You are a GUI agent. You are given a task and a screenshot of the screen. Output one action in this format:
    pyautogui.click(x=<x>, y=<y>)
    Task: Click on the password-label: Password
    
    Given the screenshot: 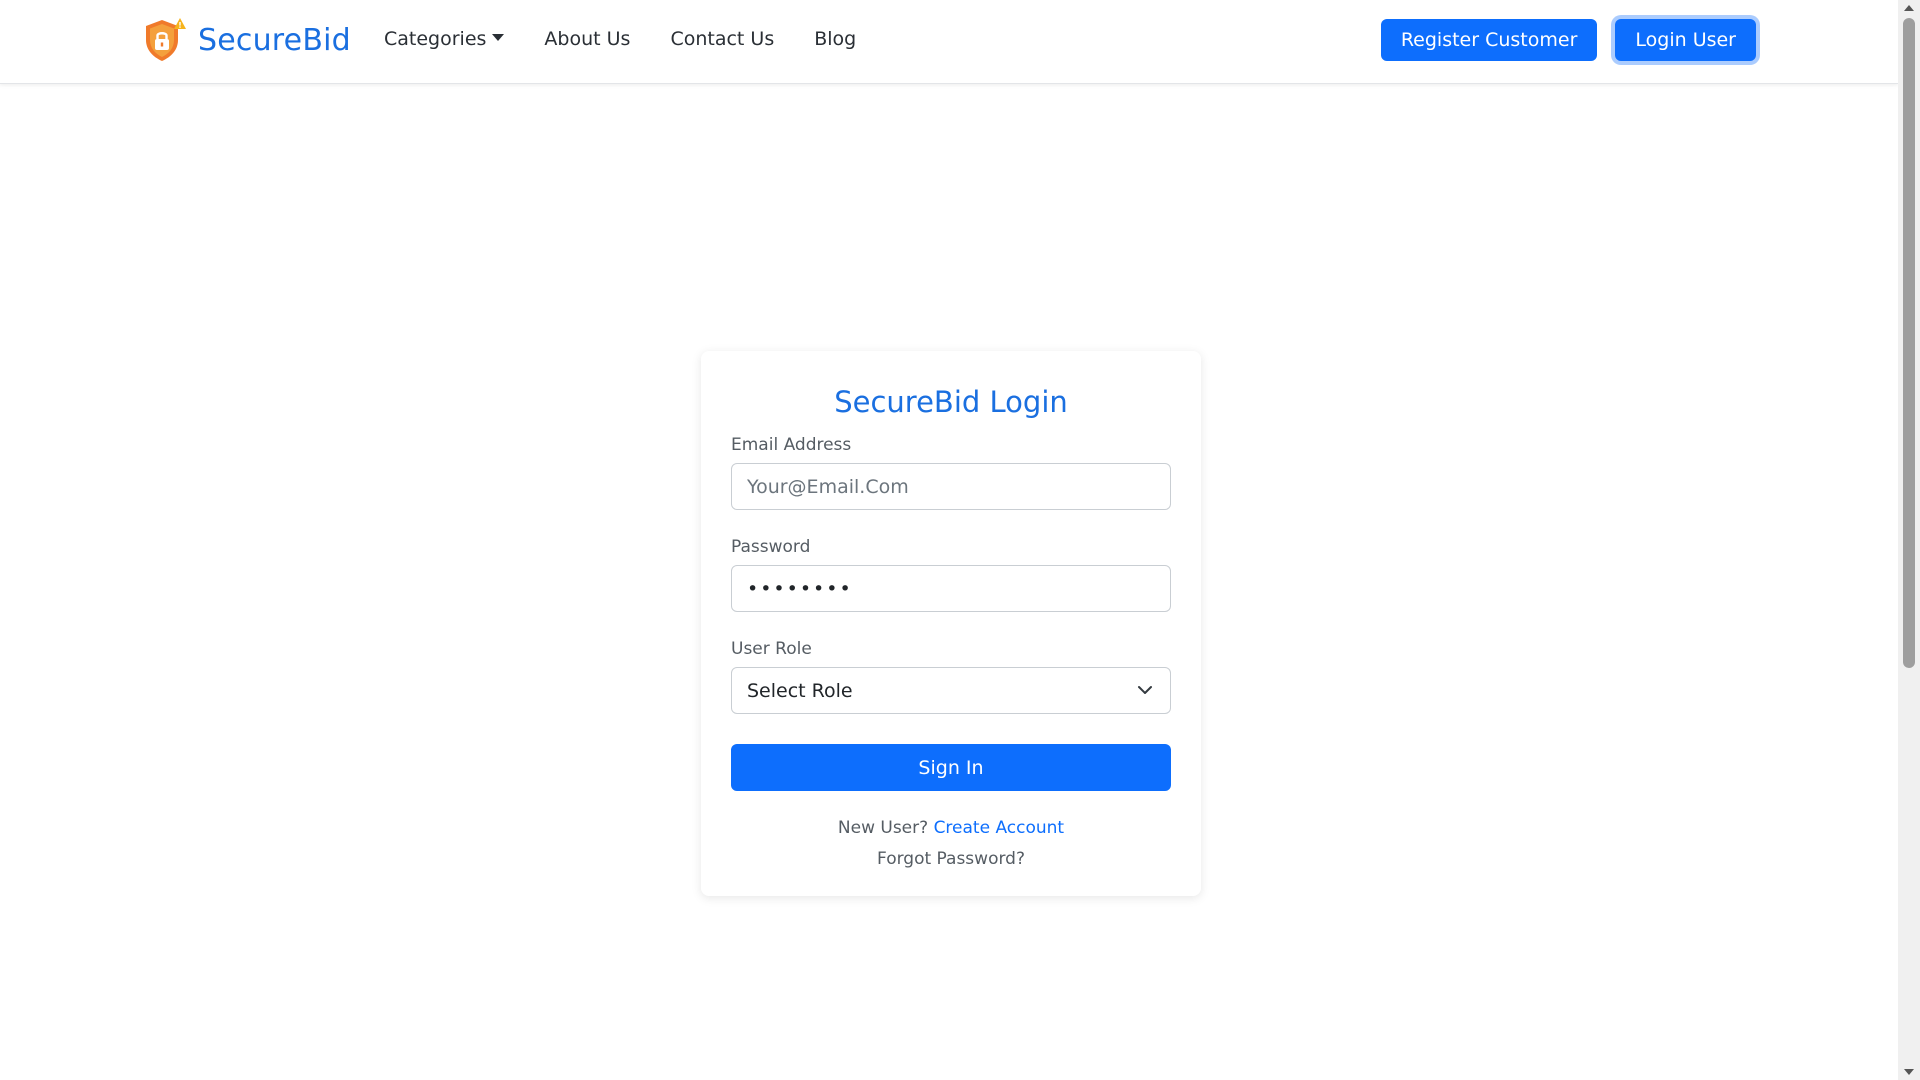 What is the action you would take?
    pyautogui.click(x=771, y=547)
    